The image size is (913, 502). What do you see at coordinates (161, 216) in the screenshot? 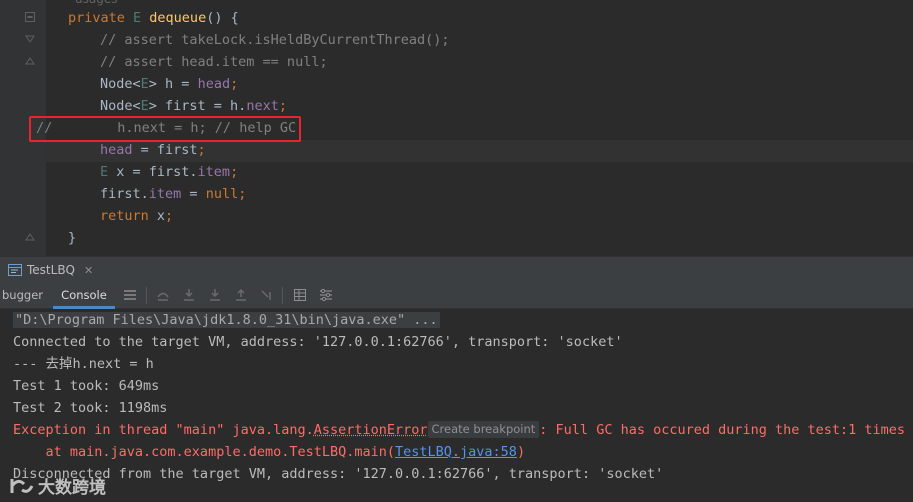
I see `code-token: x` at bounding box center [161, 216].